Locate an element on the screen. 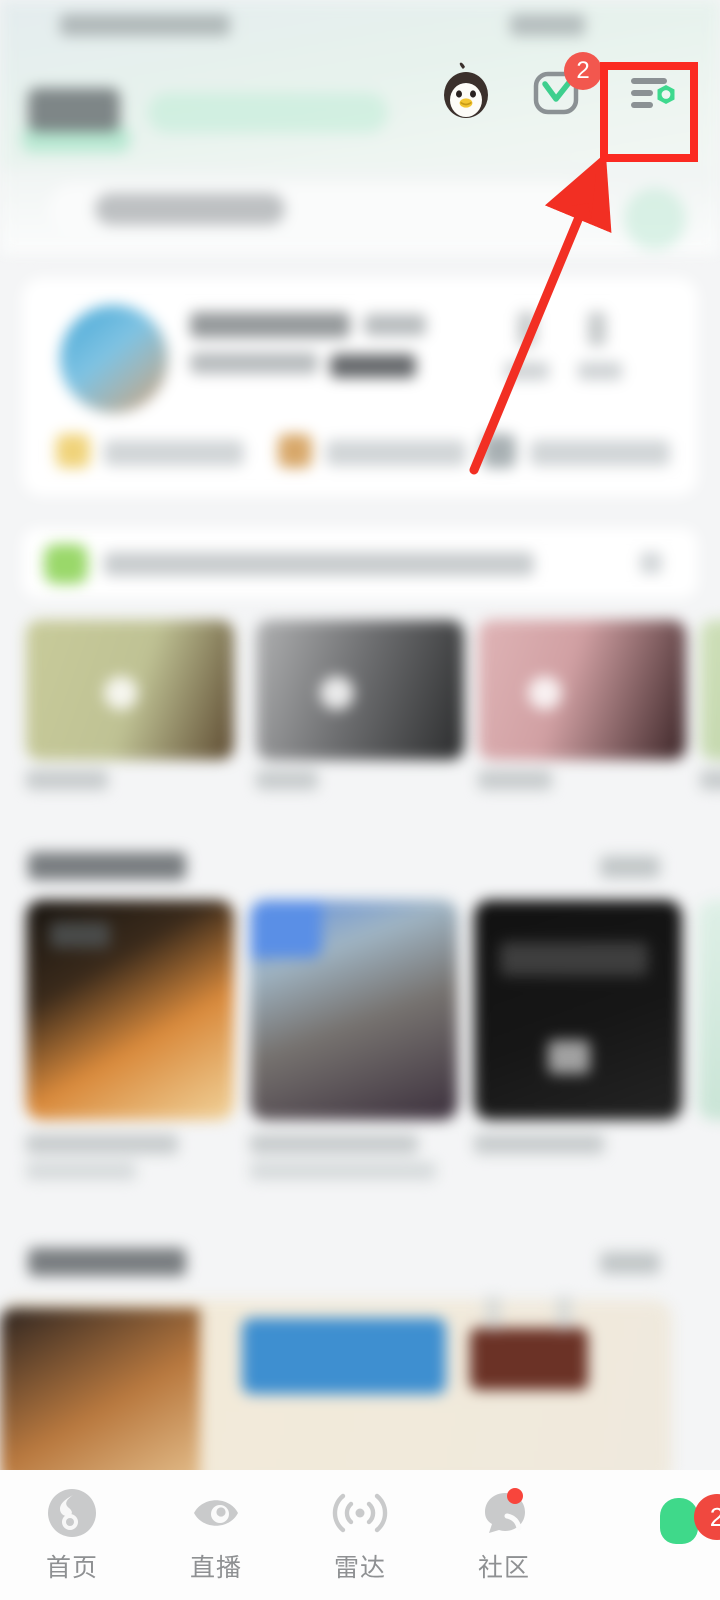 This screenshot has height=1600, width=720. message-check-icon: 2 is located at coordinates (565, 89).